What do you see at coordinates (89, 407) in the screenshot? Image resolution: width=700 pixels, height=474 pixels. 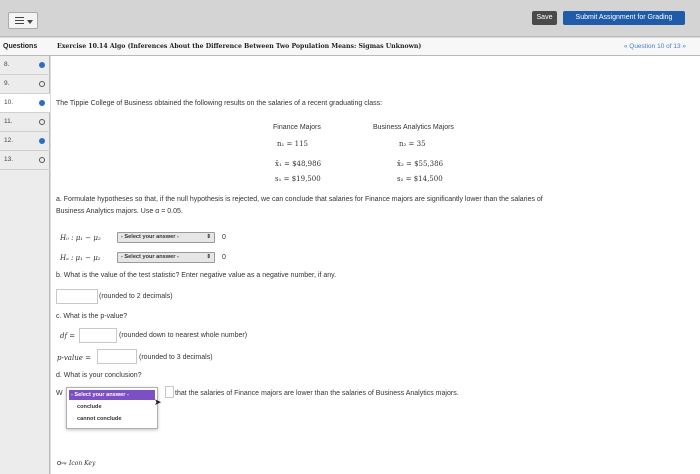 I see `dropdown-option-conclude: conclude` at bounding box center [89, 407].